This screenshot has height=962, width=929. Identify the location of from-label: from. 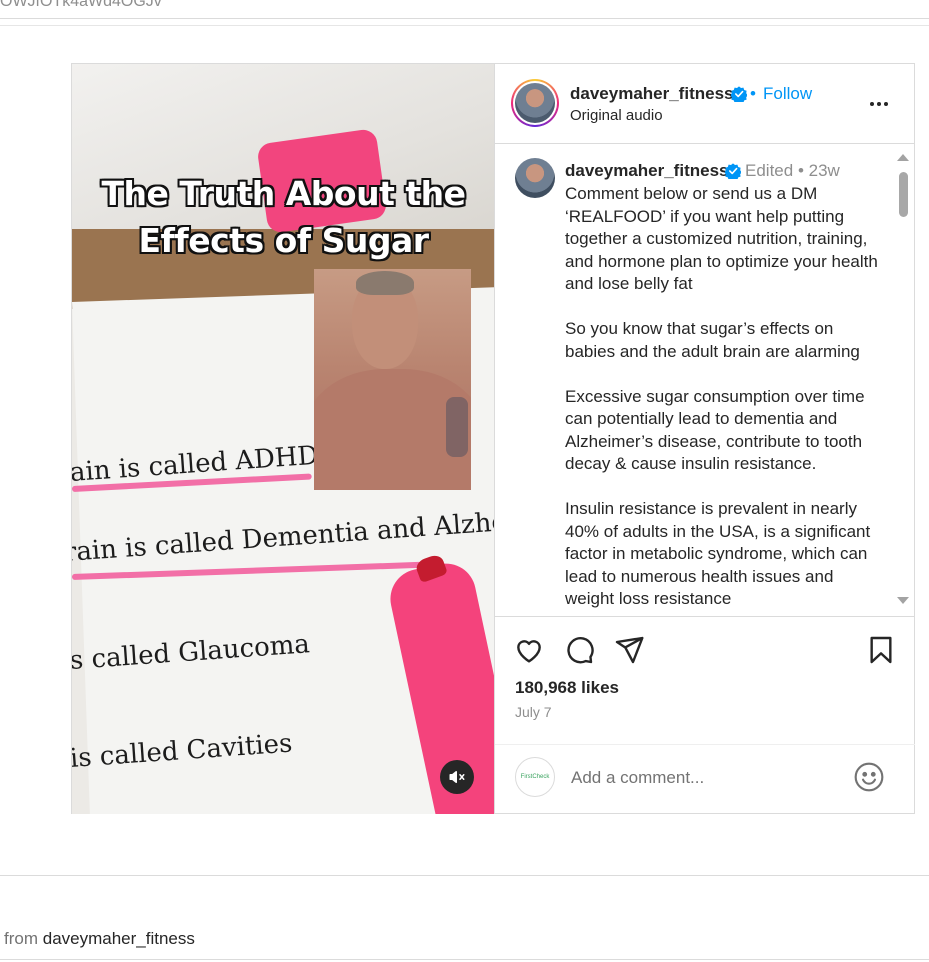
(21, 938).